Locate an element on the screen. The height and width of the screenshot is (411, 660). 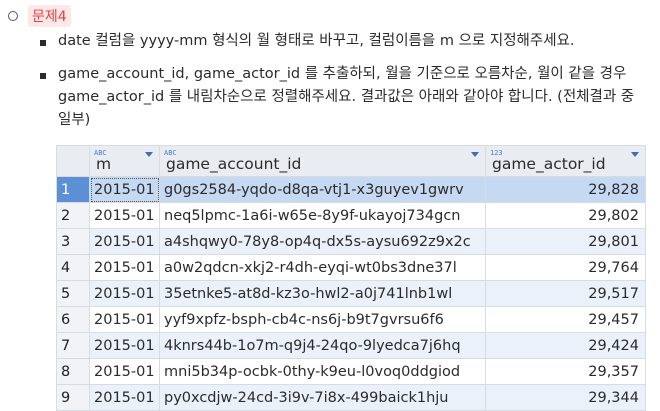
column-label: game_account_id is located at coordinates (234, 164).